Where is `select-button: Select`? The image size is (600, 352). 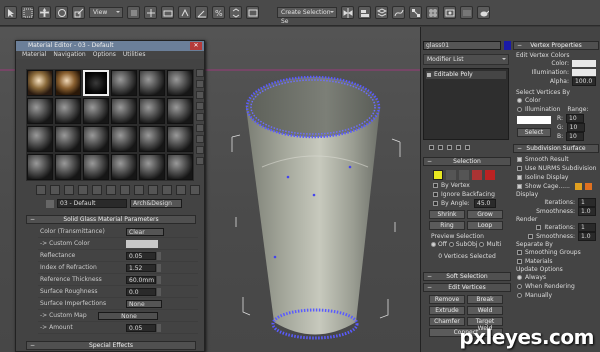 select-button: Select is located at coordinates (534, 132).